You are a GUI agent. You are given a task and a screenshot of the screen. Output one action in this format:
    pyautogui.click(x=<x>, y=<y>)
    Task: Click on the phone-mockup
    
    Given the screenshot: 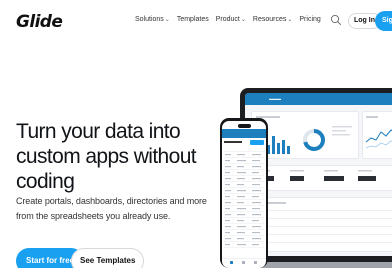 What is the action you would take?
    pyautogui.click(x=244, y=193)
    